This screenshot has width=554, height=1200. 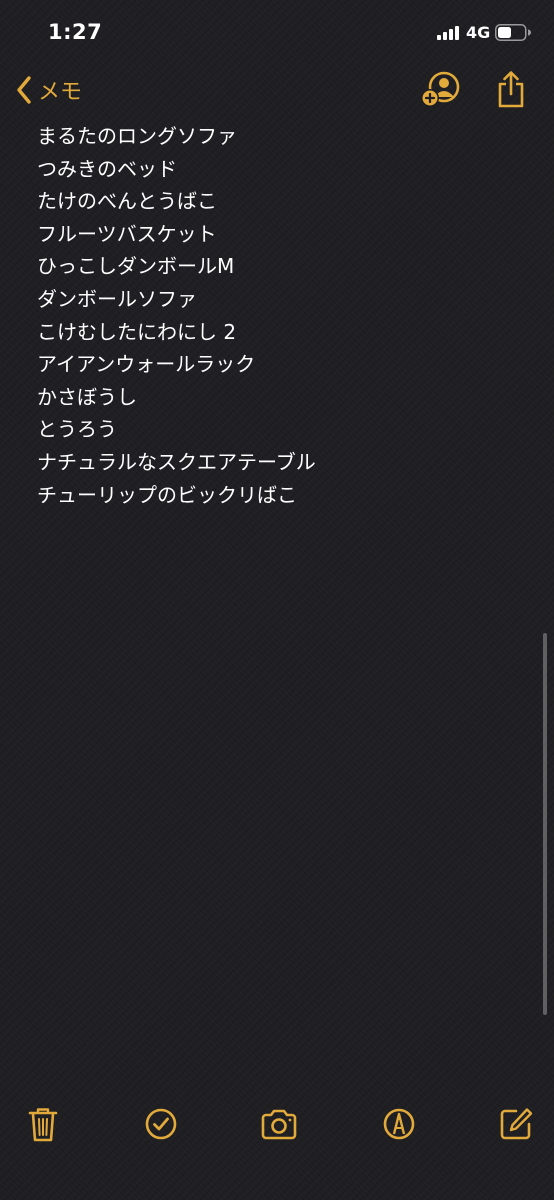 I want to click on note-line: アイアンウォールラック, so click(x=146, y=364).